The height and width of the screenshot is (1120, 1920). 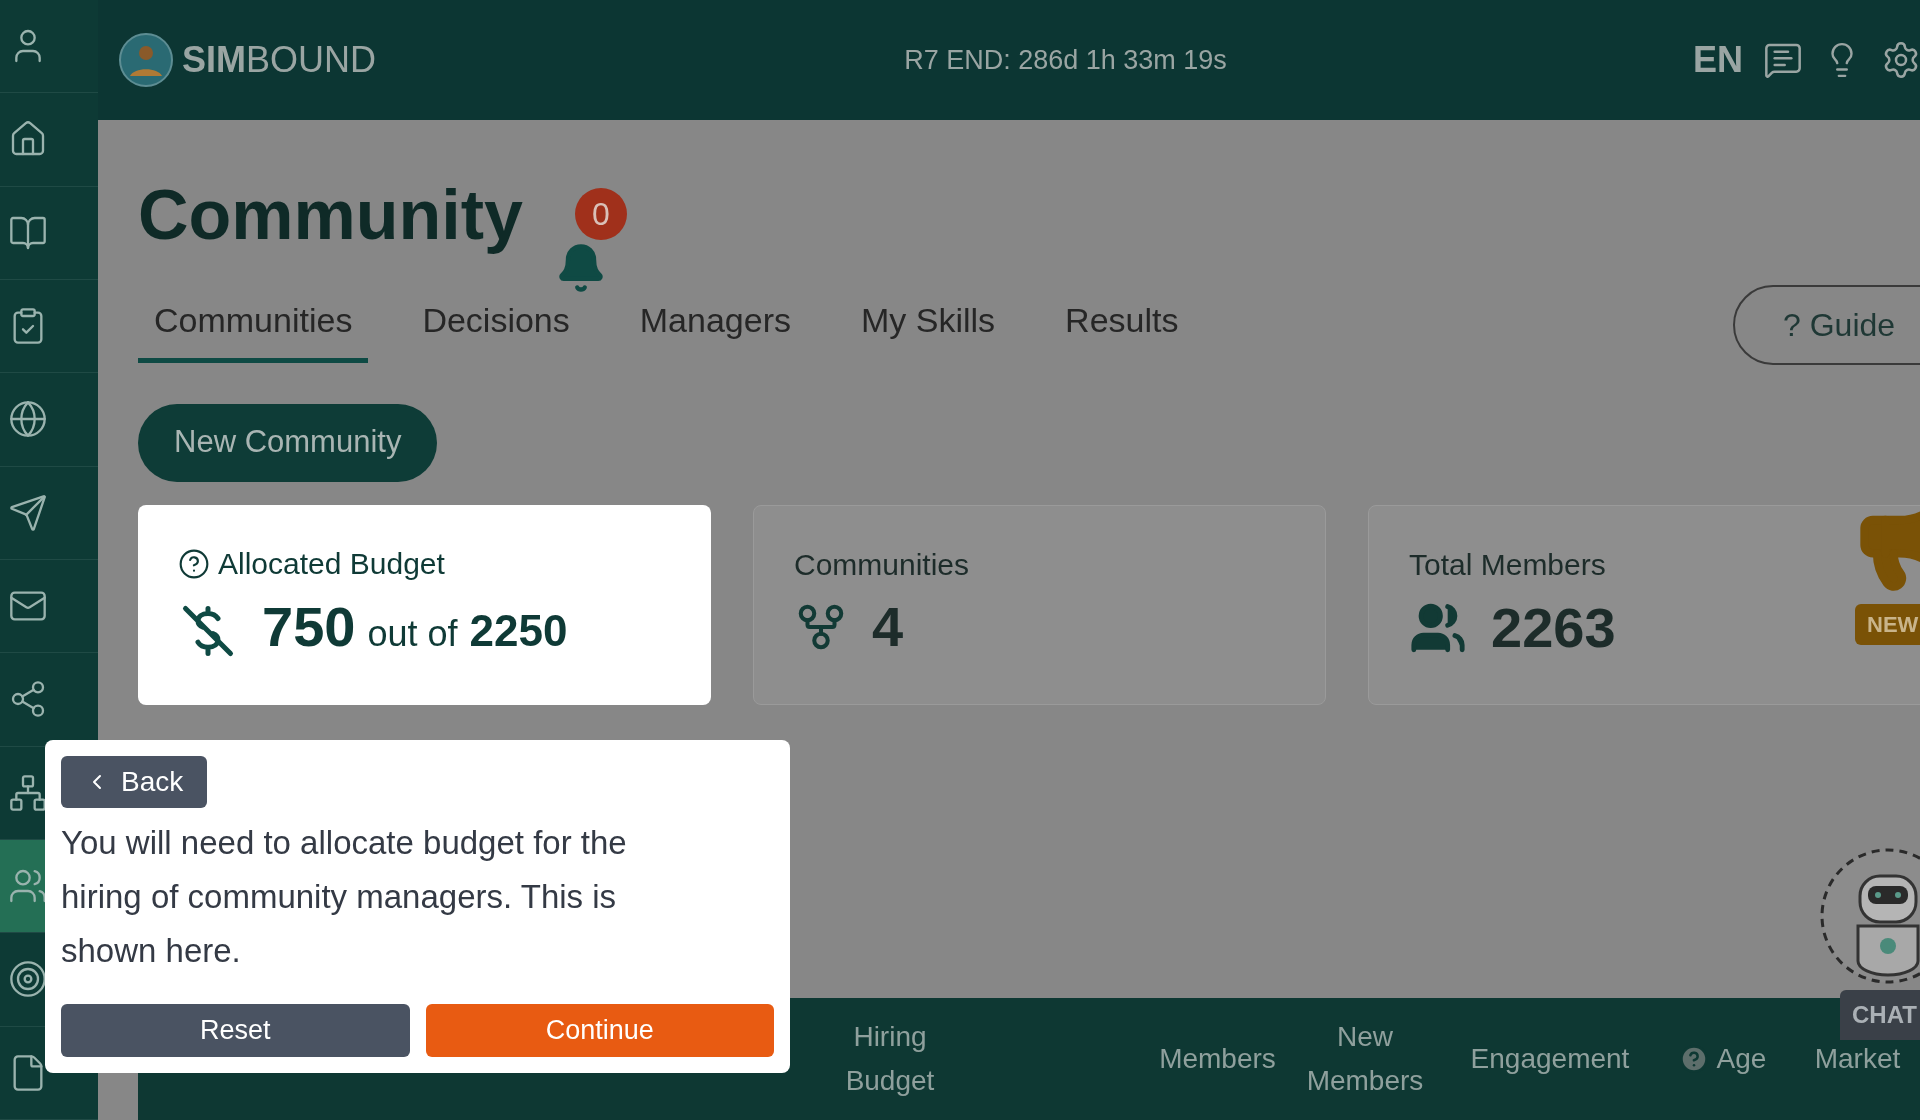 What do you see at coordinates (1217, 1059) in the screenshot?
I see `column-header: Members` at bounding box center [1217, 1059].